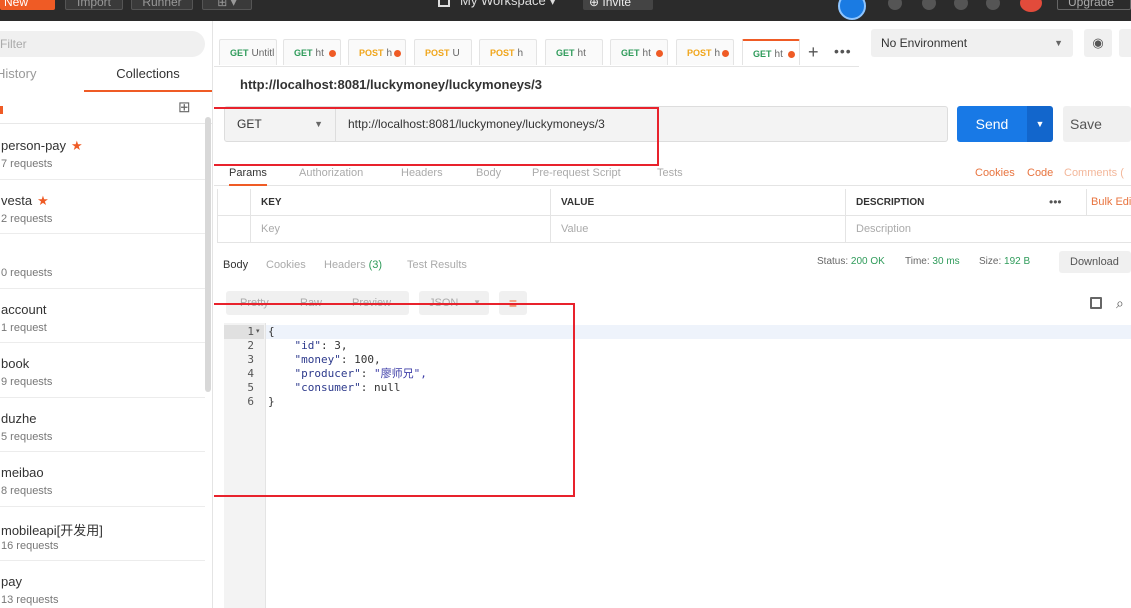  Describe the element at coordinates (1031, 6) in the screenshot. I see `avatar` at that location.